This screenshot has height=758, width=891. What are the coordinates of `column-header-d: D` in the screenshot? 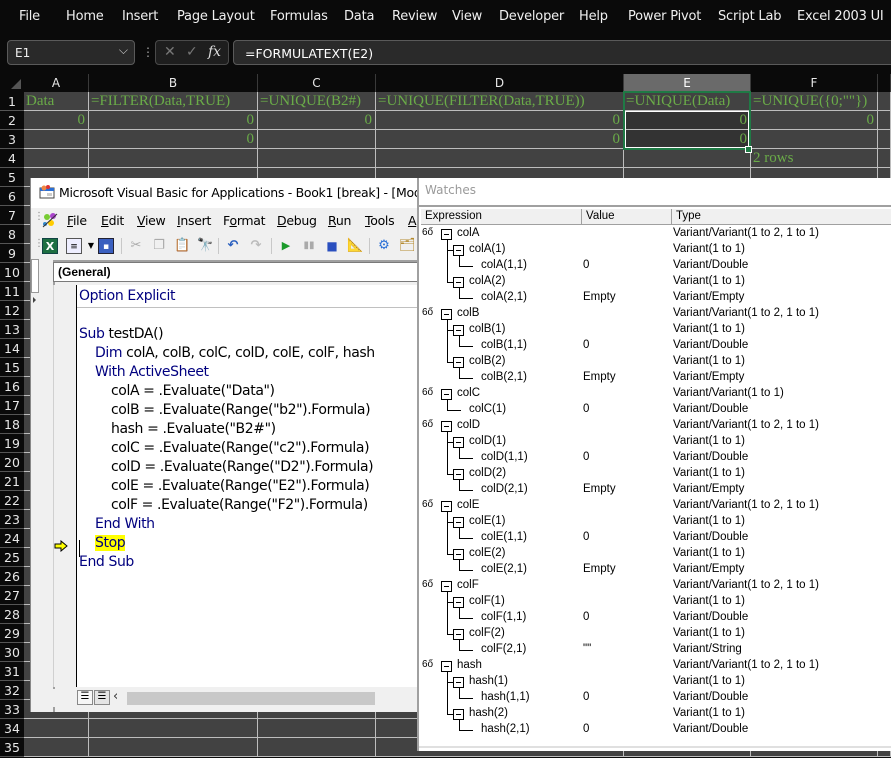 It's located at (500, 83).